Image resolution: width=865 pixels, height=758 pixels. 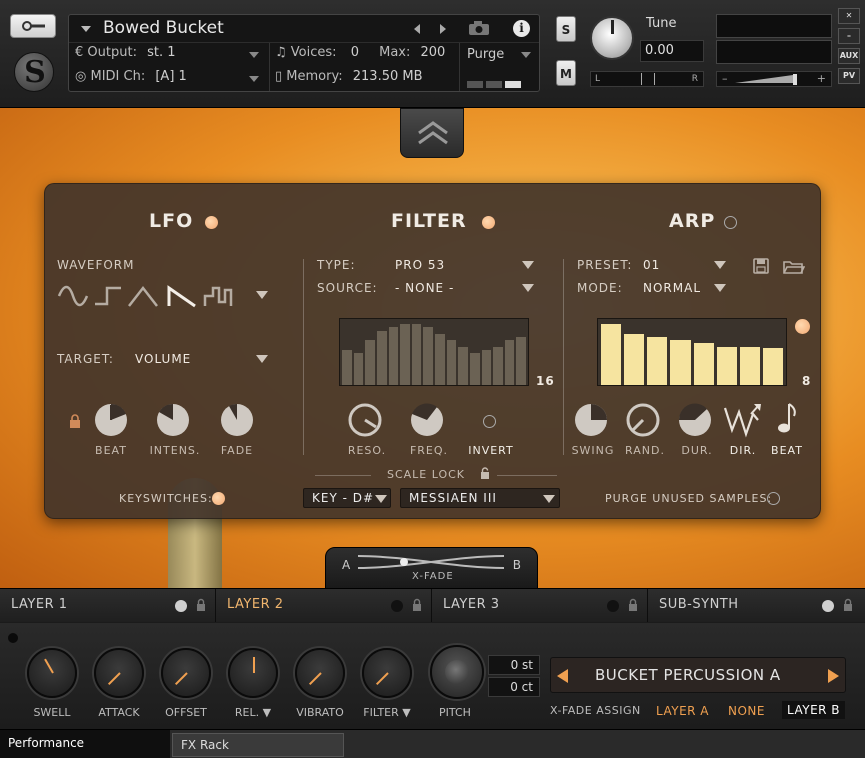 I want to click on filter-type-dropdown-icon, so click(x=528, y=265).